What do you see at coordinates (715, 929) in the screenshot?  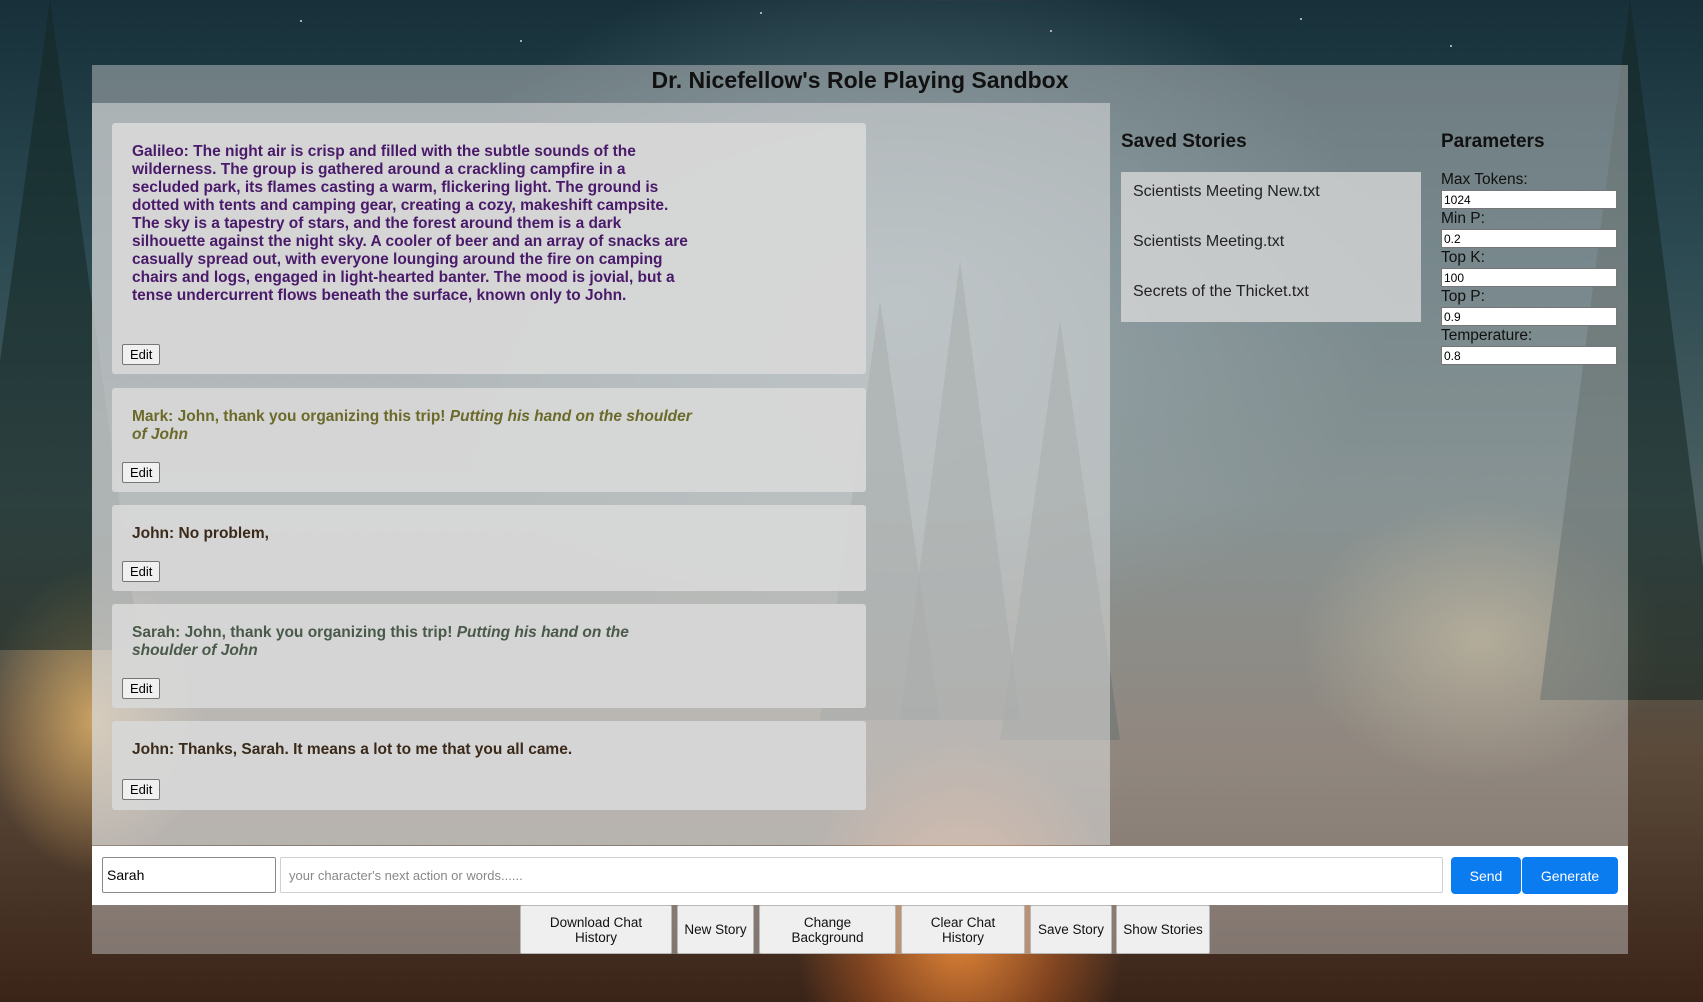 I see `new-story-button: New Story` at bounding box center [715, 929].